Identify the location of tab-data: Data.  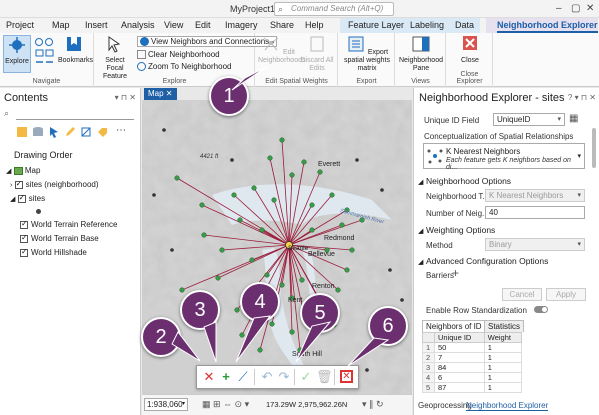
(464, 25).